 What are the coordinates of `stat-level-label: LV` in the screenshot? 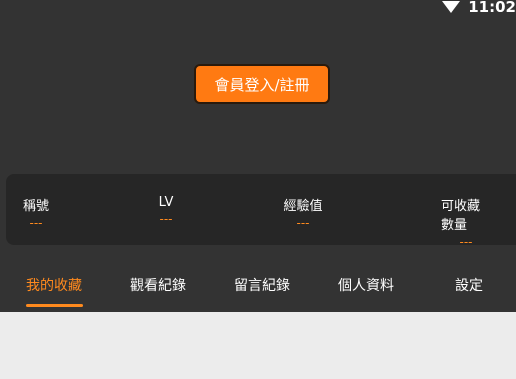 It's located at (166, 202).